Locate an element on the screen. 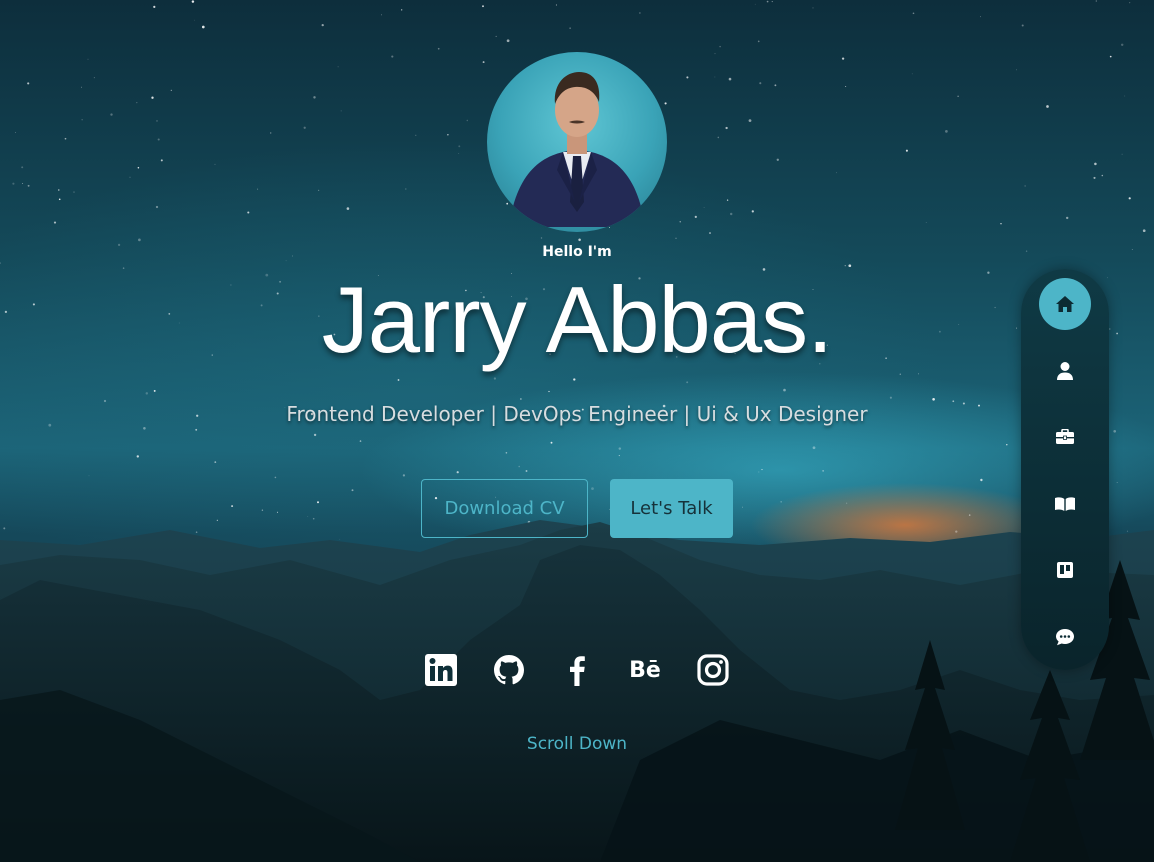 The image size is (1154, 862). profile-avatar is located at coordinates (577, 142).